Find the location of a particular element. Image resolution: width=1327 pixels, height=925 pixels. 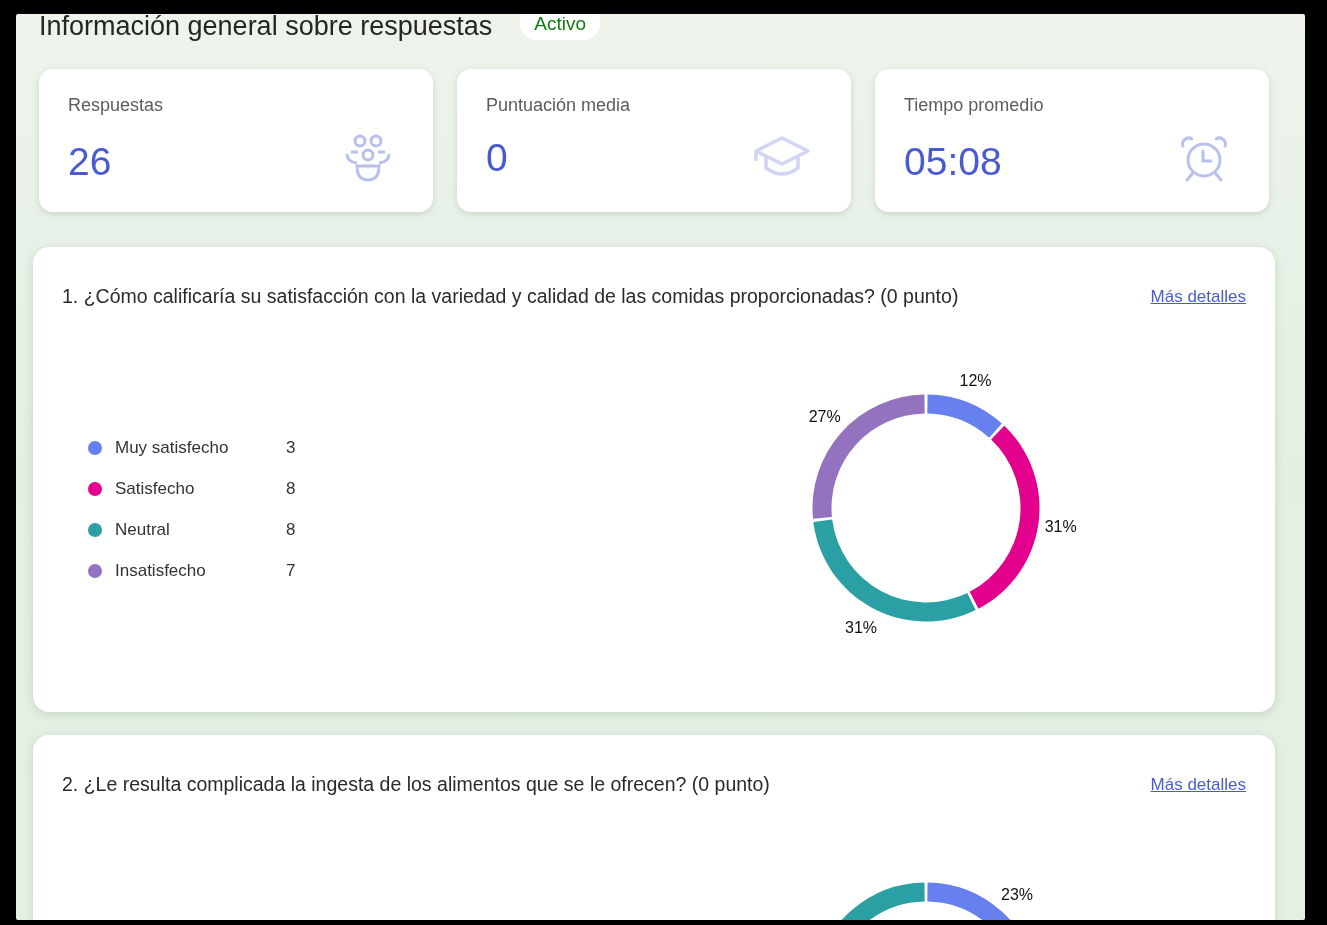

status-badge: Activo is located at coordinates (560, 27).